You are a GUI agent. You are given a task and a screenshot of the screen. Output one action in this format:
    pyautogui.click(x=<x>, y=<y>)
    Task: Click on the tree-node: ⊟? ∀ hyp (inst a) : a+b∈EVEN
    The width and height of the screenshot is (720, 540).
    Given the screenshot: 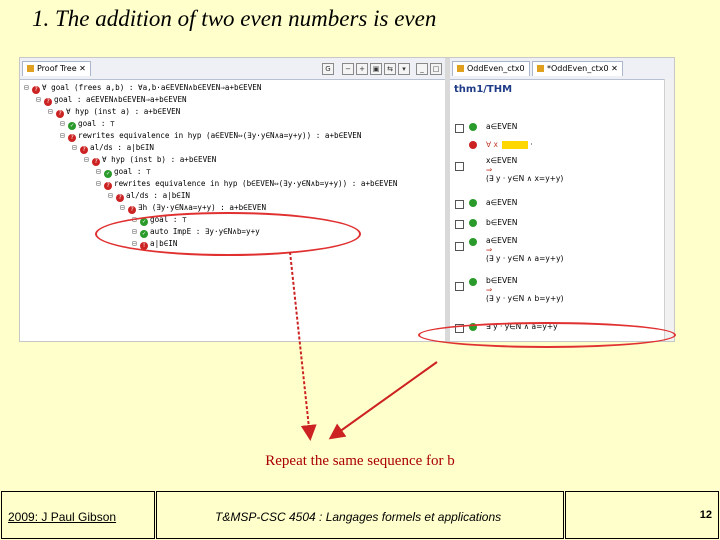 What is the action you would take?
    pyautogui.click(x=114, y=112)
    